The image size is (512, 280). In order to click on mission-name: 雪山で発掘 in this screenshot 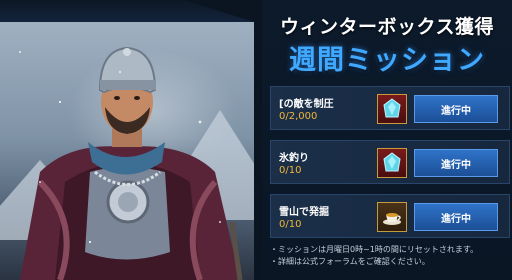, I will do `click(304, 212)`.